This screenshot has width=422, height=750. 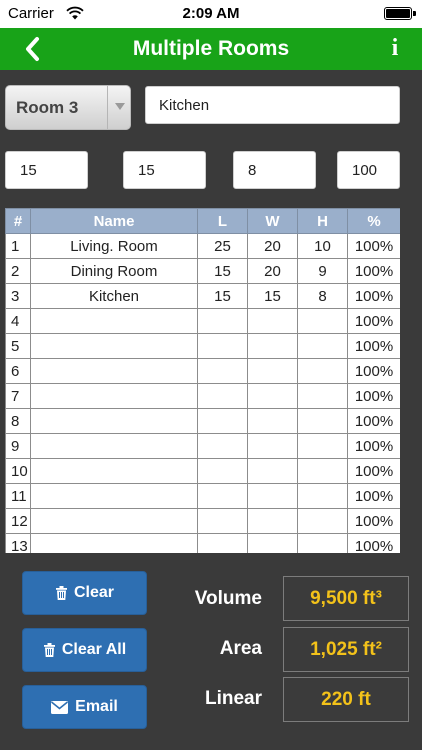 I want to click on percent-input: 100, so click(x=368, y=170).